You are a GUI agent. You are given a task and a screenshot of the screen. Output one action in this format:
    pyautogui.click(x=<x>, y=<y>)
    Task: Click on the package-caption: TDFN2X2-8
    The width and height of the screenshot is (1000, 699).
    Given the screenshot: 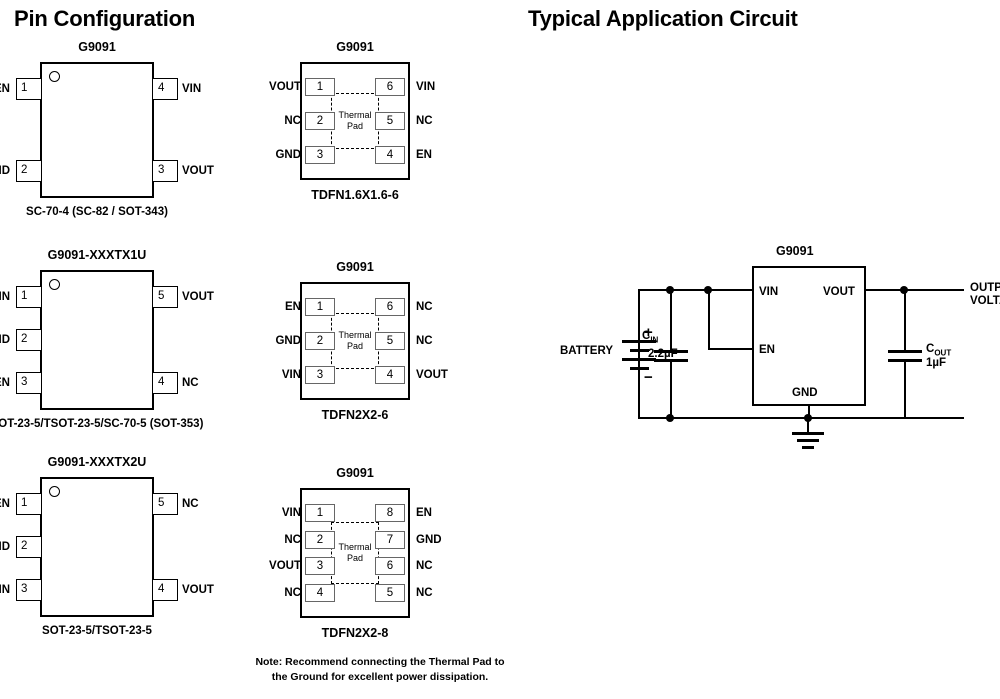 What is the action you would take?
    pyautogui.click(x=355, y=633)
    